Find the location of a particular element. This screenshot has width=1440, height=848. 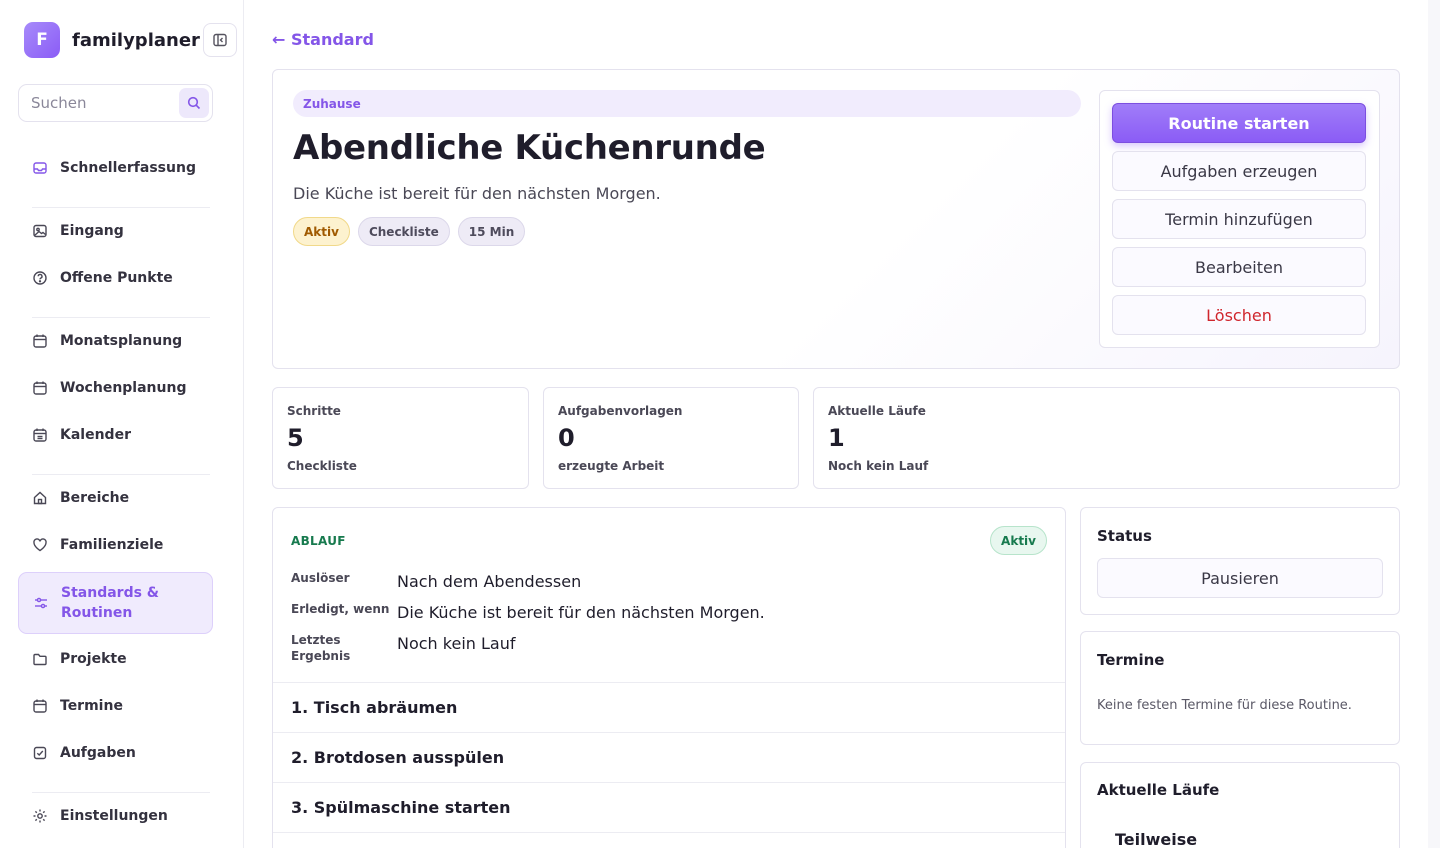

last-result-label-line1: Letztes is located at coordinates (316, 640).